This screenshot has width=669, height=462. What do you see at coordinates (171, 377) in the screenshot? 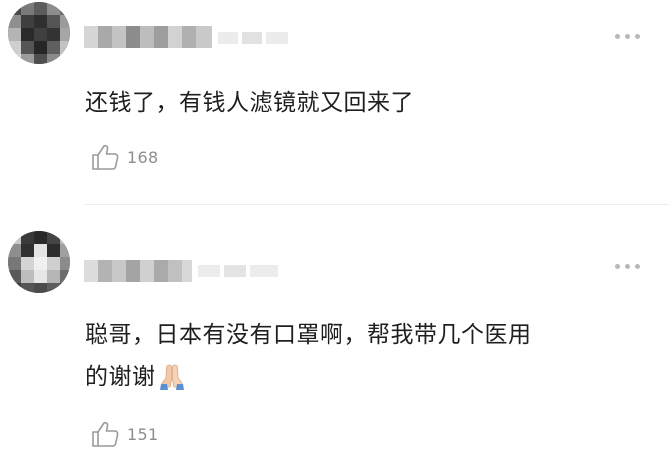
I see `pray-emoji-icon` at bounding box center [171, 377].